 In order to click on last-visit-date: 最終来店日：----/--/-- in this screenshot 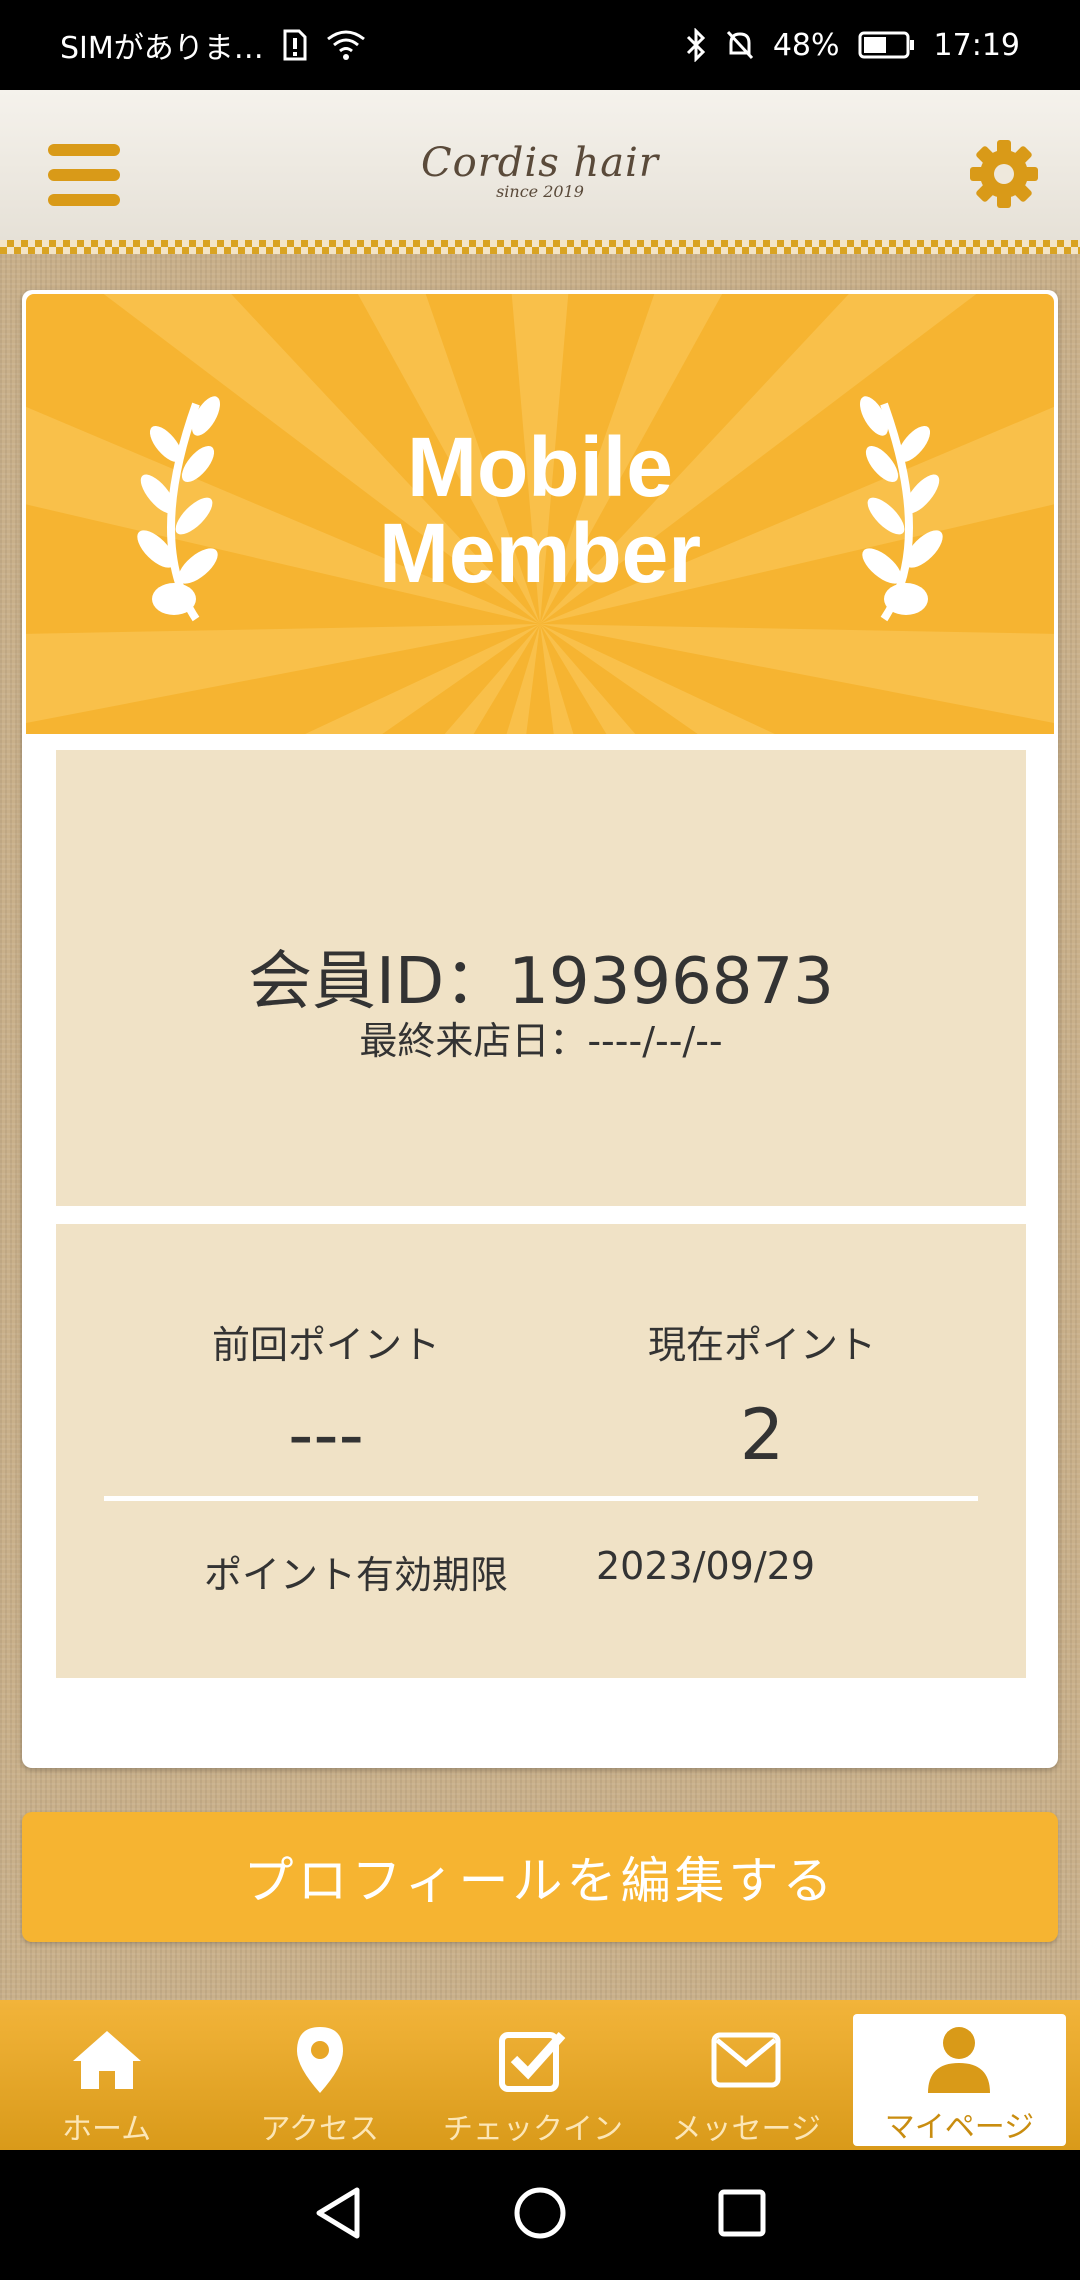, I will do `click(541, 1041)`.